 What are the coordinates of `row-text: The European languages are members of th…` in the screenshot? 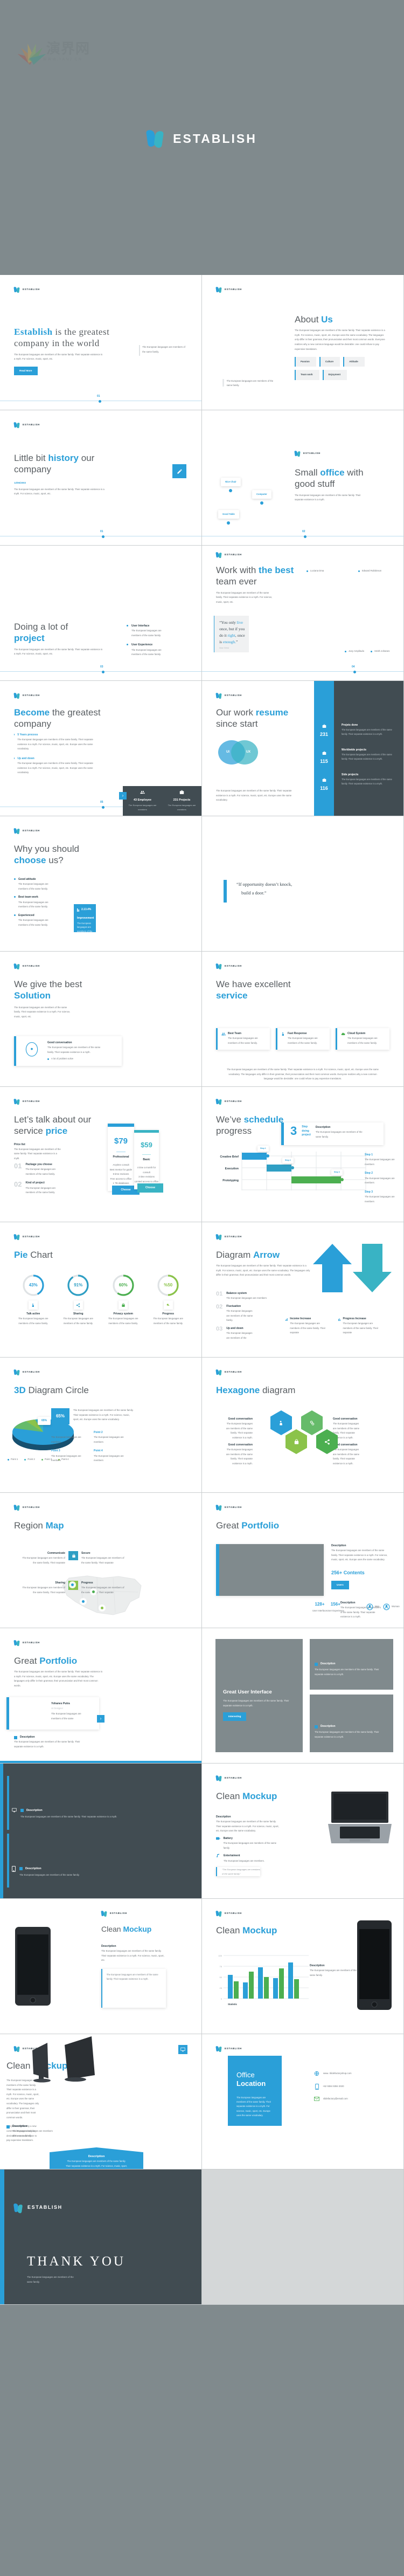 It's located at (367, 781).